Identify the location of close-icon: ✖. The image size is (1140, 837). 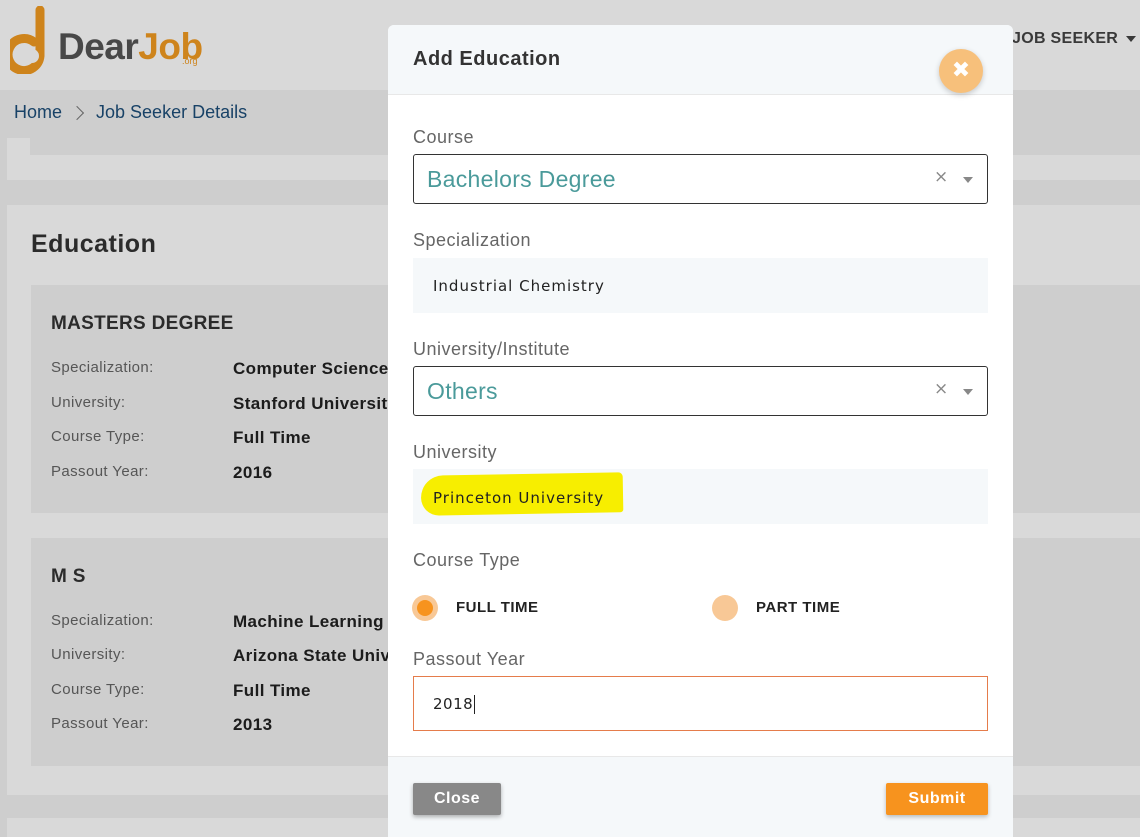
(961, 71).